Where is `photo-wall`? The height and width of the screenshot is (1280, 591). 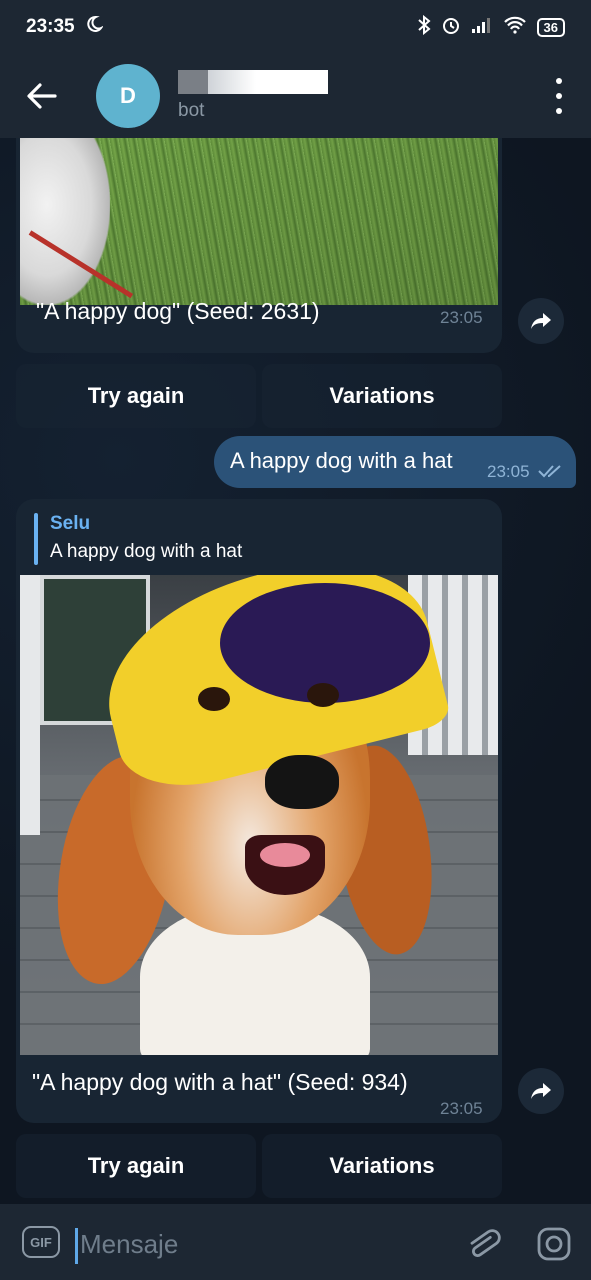
photo-wall is located at coordinates (30, 705).